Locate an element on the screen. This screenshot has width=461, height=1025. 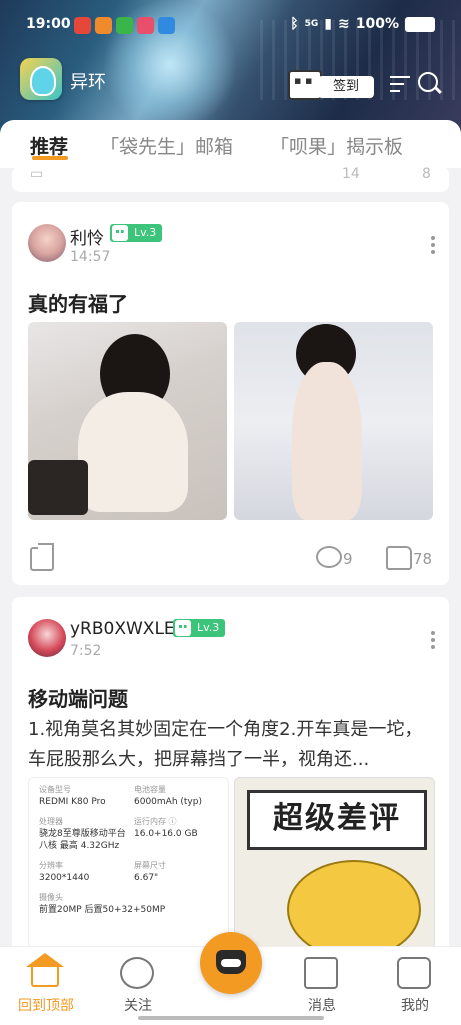
spec-value: 3200*1440 is located at coordinates (64, 878).